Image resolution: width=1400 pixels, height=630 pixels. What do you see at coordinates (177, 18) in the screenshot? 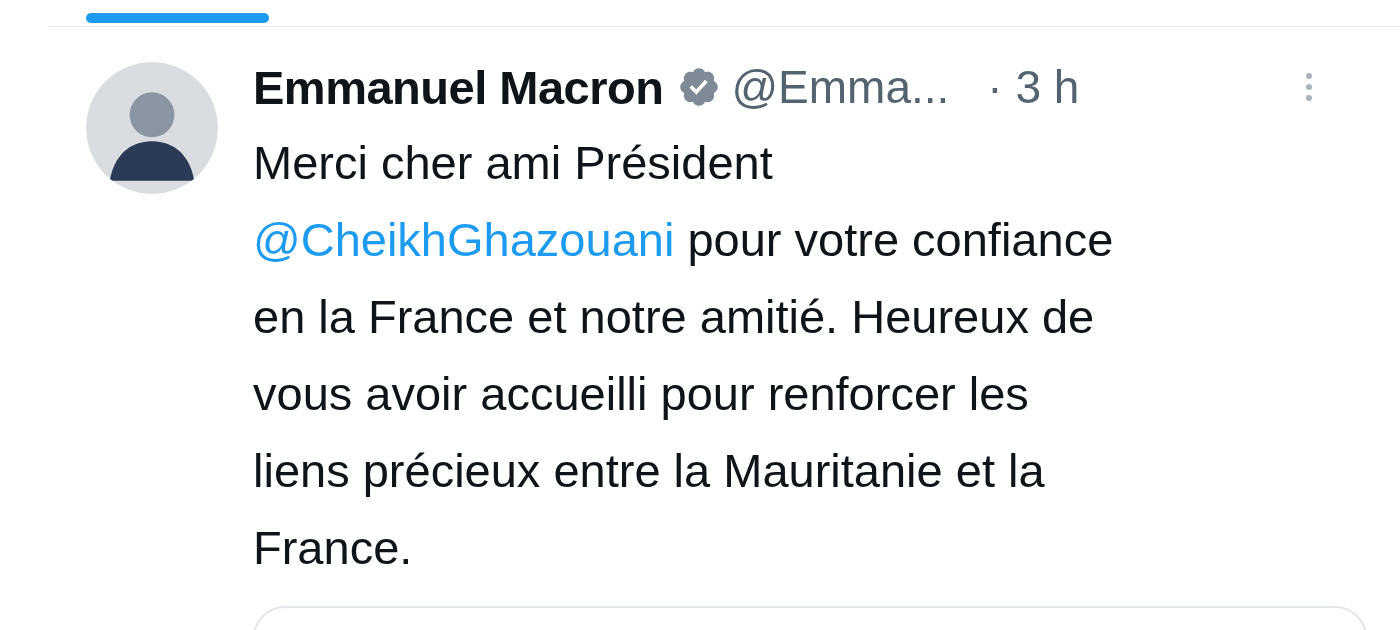
I see `tab-indicator` at bounding box center [177, 18].